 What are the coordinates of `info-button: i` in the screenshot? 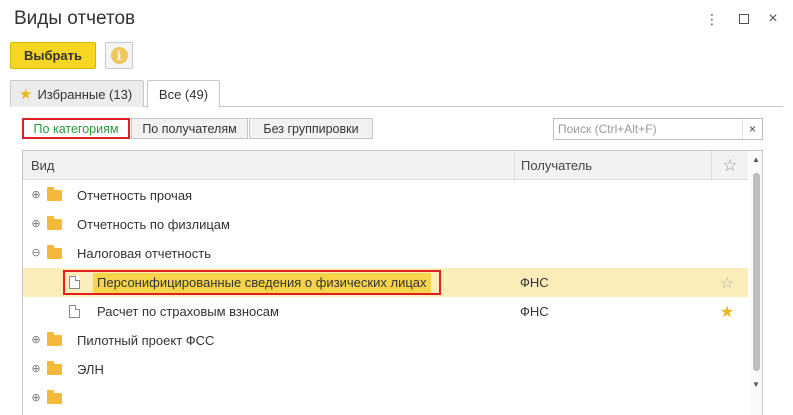 It's located at (119, 55).